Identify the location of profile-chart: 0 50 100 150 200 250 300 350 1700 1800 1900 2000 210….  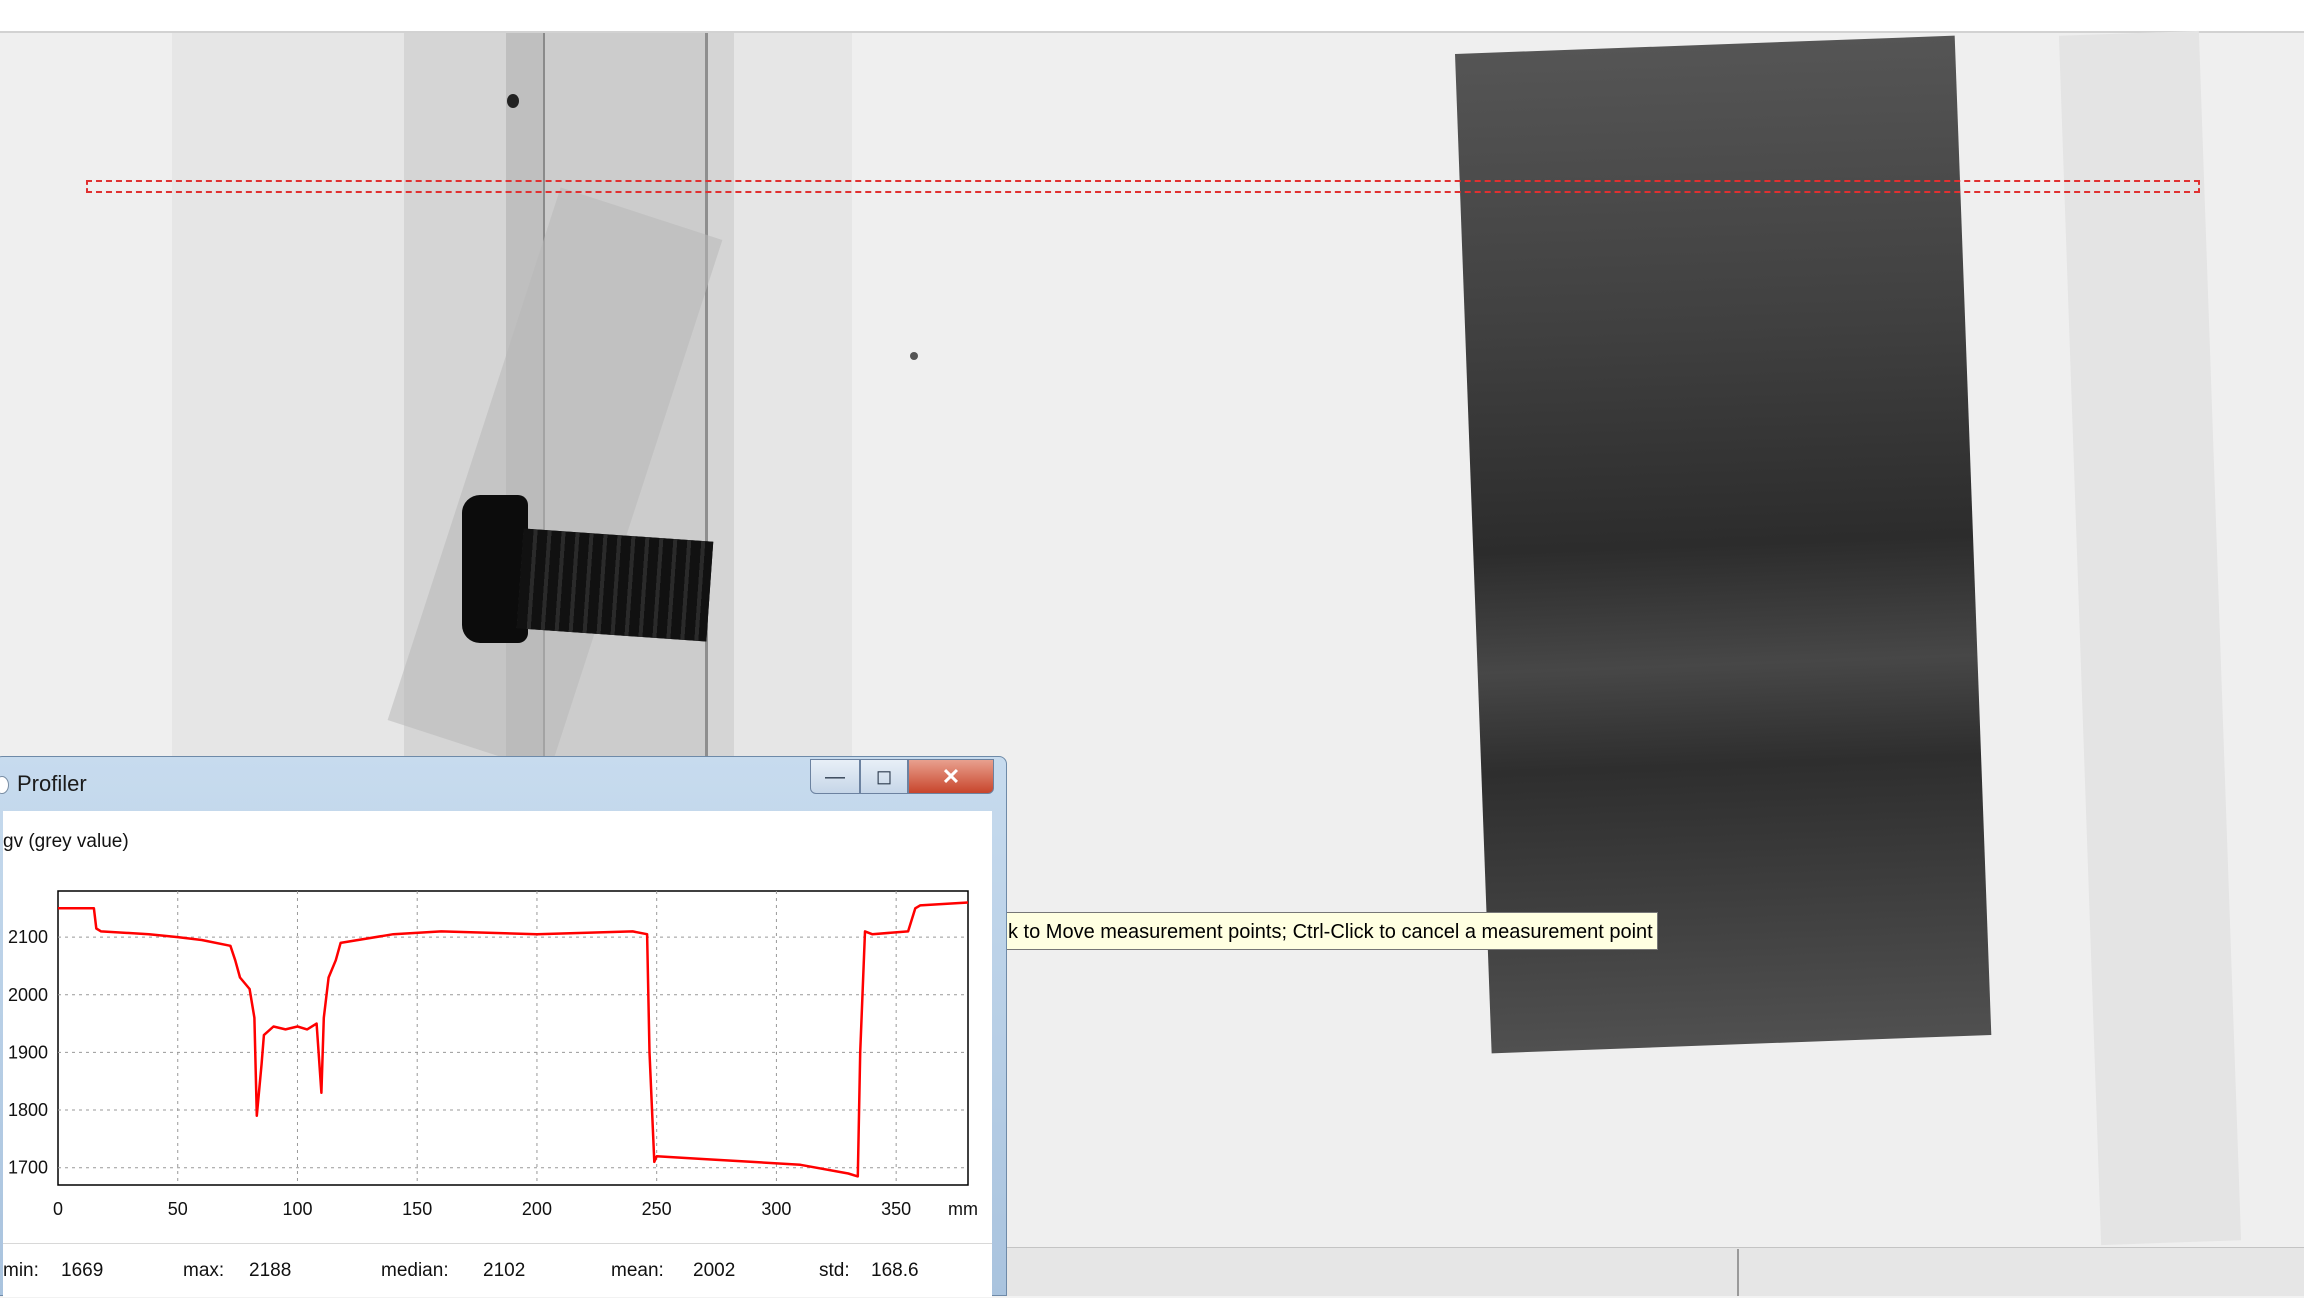
(497, 1027).